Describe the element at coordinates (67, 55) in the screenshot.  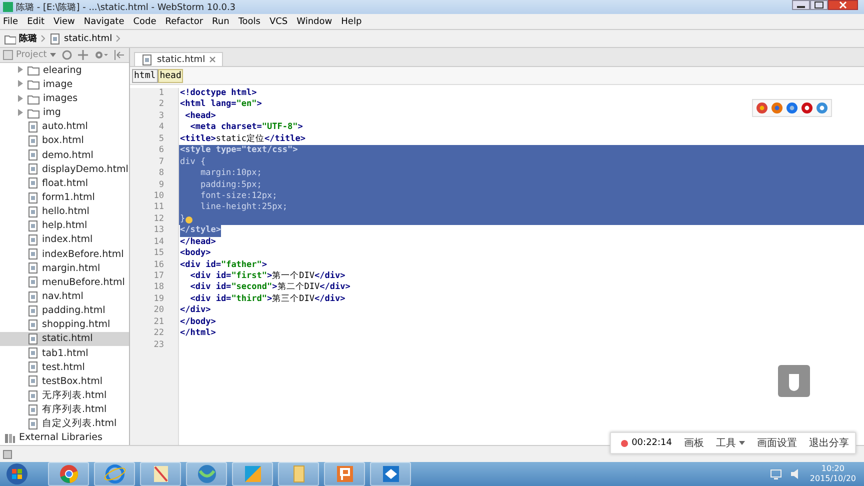
I see `sync-icon` at that location.